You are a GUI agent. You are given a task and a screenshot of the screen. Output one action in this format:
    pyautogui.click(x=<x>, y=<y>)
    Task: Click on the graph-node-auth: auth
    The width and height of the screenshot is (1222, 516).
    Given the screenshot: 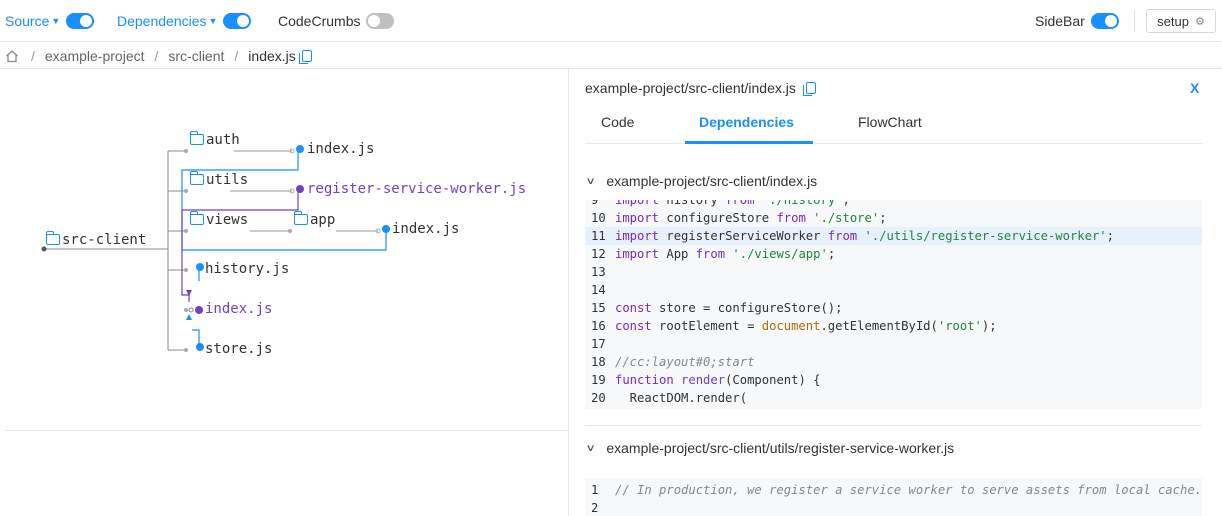 What is the action you would take?
    pyautogui.click(x=215, y=139)
    